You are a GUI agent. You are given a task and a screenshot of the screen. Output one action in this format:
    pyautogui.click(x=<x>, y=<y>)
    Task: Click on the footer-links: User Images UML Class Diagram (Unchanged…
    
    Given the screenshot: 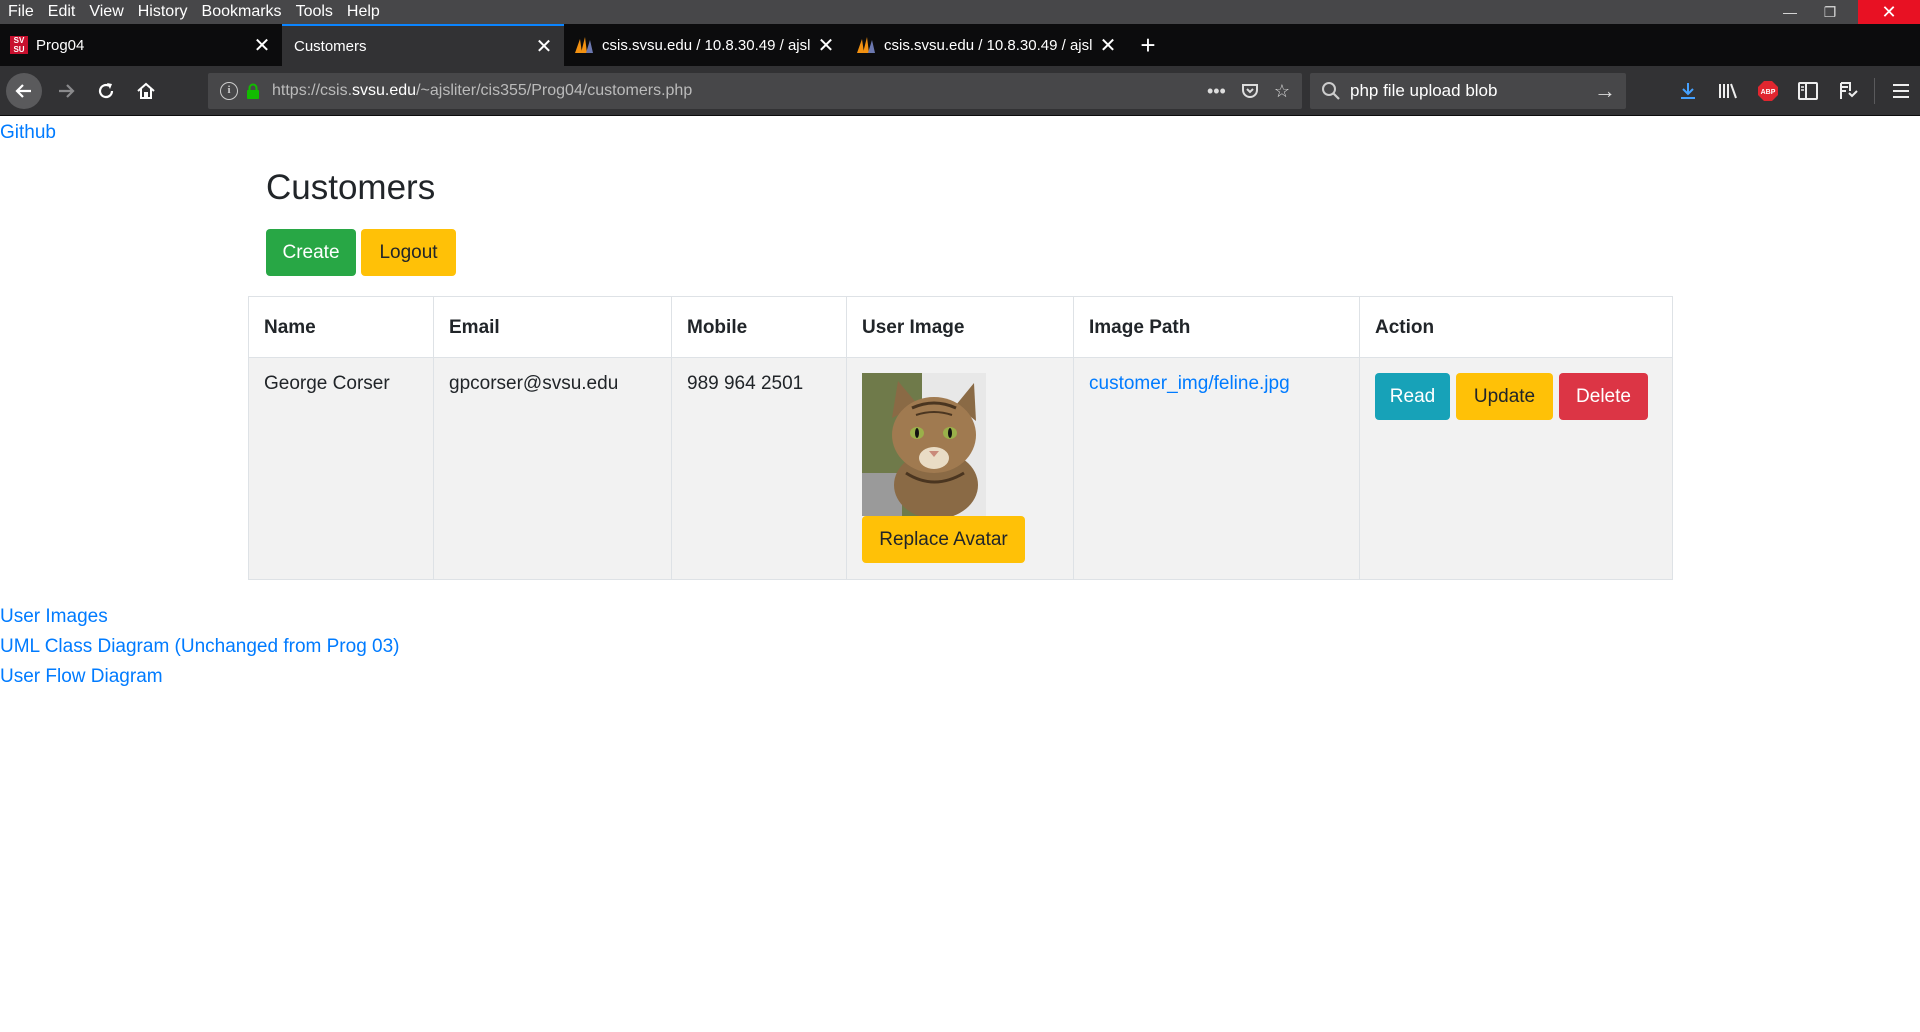 What is the action you would take?
    pyautogui.click(x=200, y=646)
    